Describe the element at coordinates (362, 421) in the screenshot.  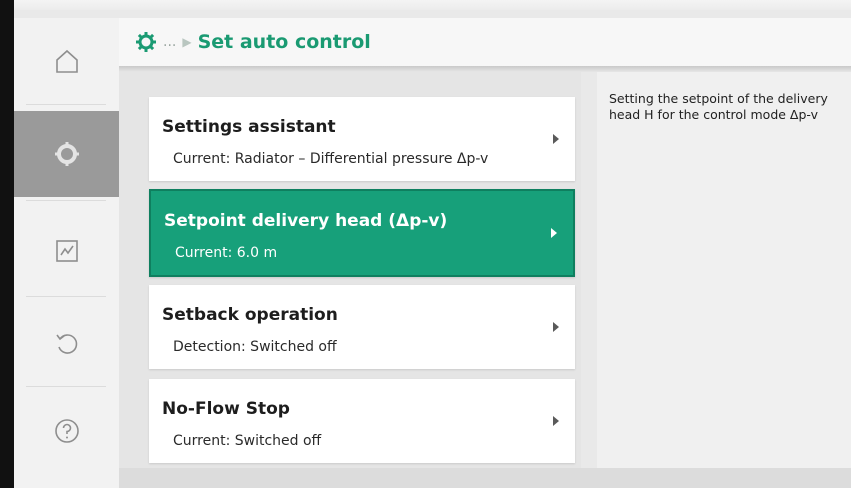
I see `menu-item-no-flow-stop: No-Flow Stop Current: Switched off` at that location.